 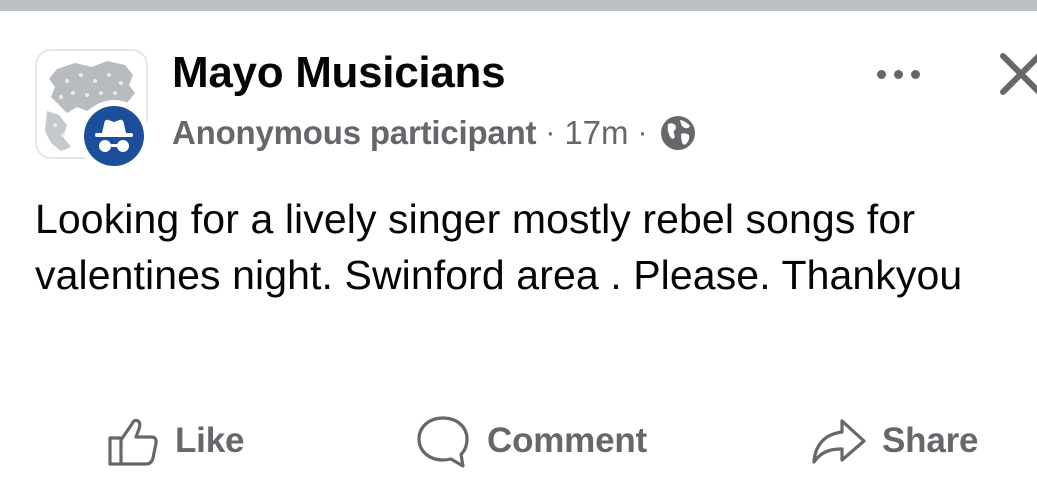 What do you see at coordinates (443, 442) in the screenshot?
I see `comment-bubble-icon` at bounding box center [443, 442].